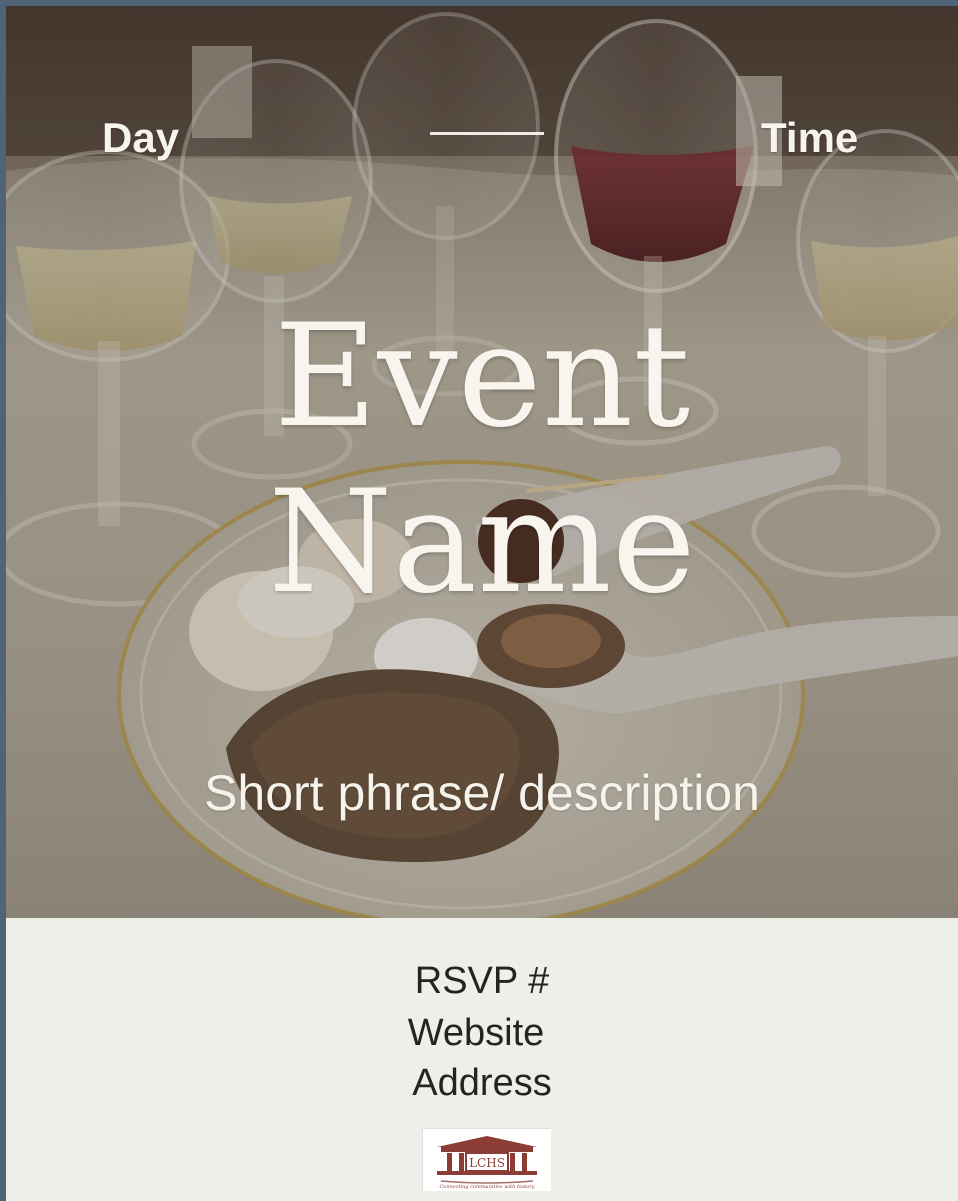  Describe the element at coordinates (476, 1033) in the screenshot. I see `website-text: Website` at that location.